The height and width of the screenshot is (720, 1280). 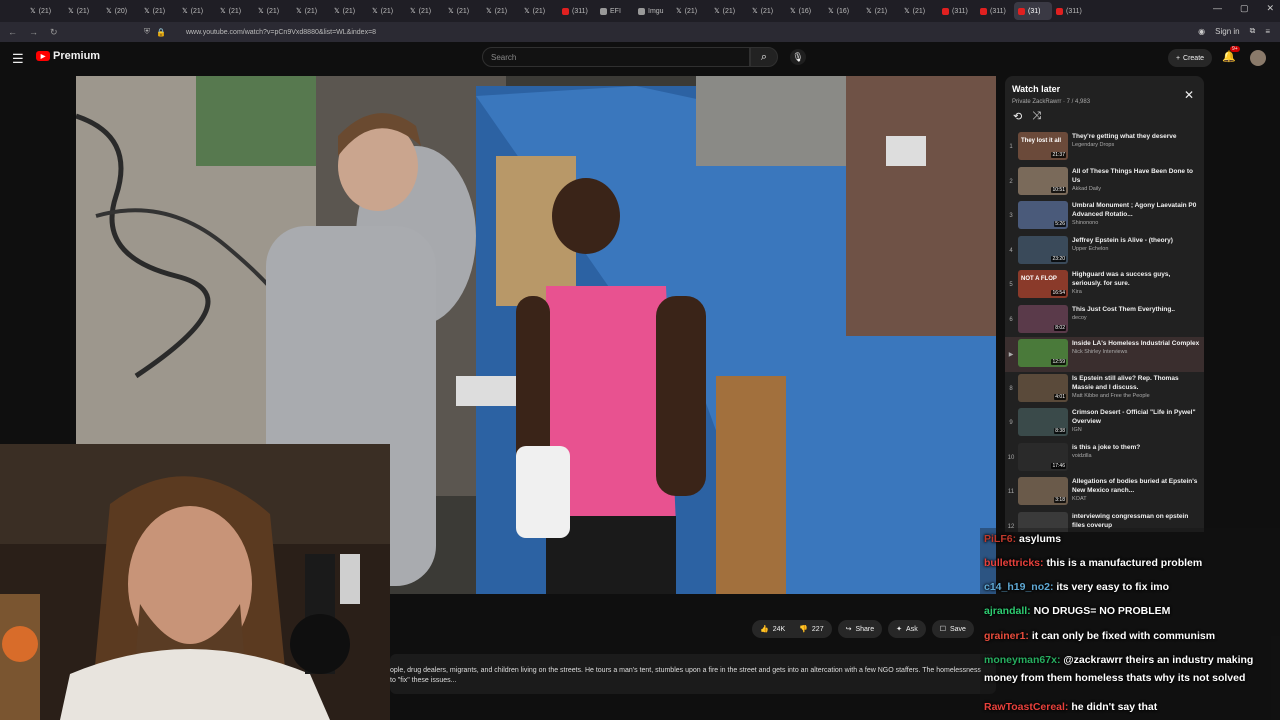 What do you see at coordinates (798, 57) in the screenshot?
I see `microphone-icon: 🎙` at bounding box center [798, 57].